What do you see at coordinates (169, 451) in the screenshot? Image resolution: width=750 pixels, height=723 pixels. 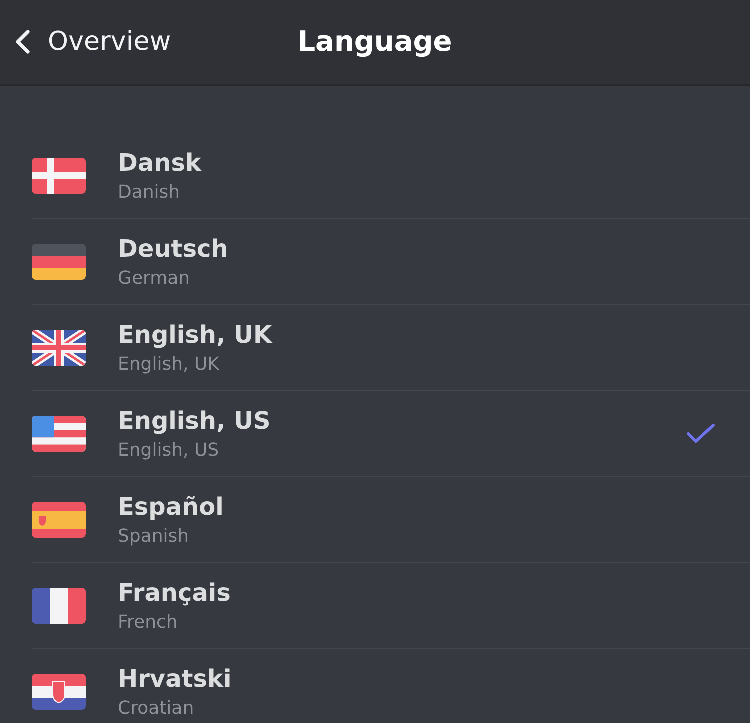 I see `language-english-name: English, US` at bounding box center [169, 451].